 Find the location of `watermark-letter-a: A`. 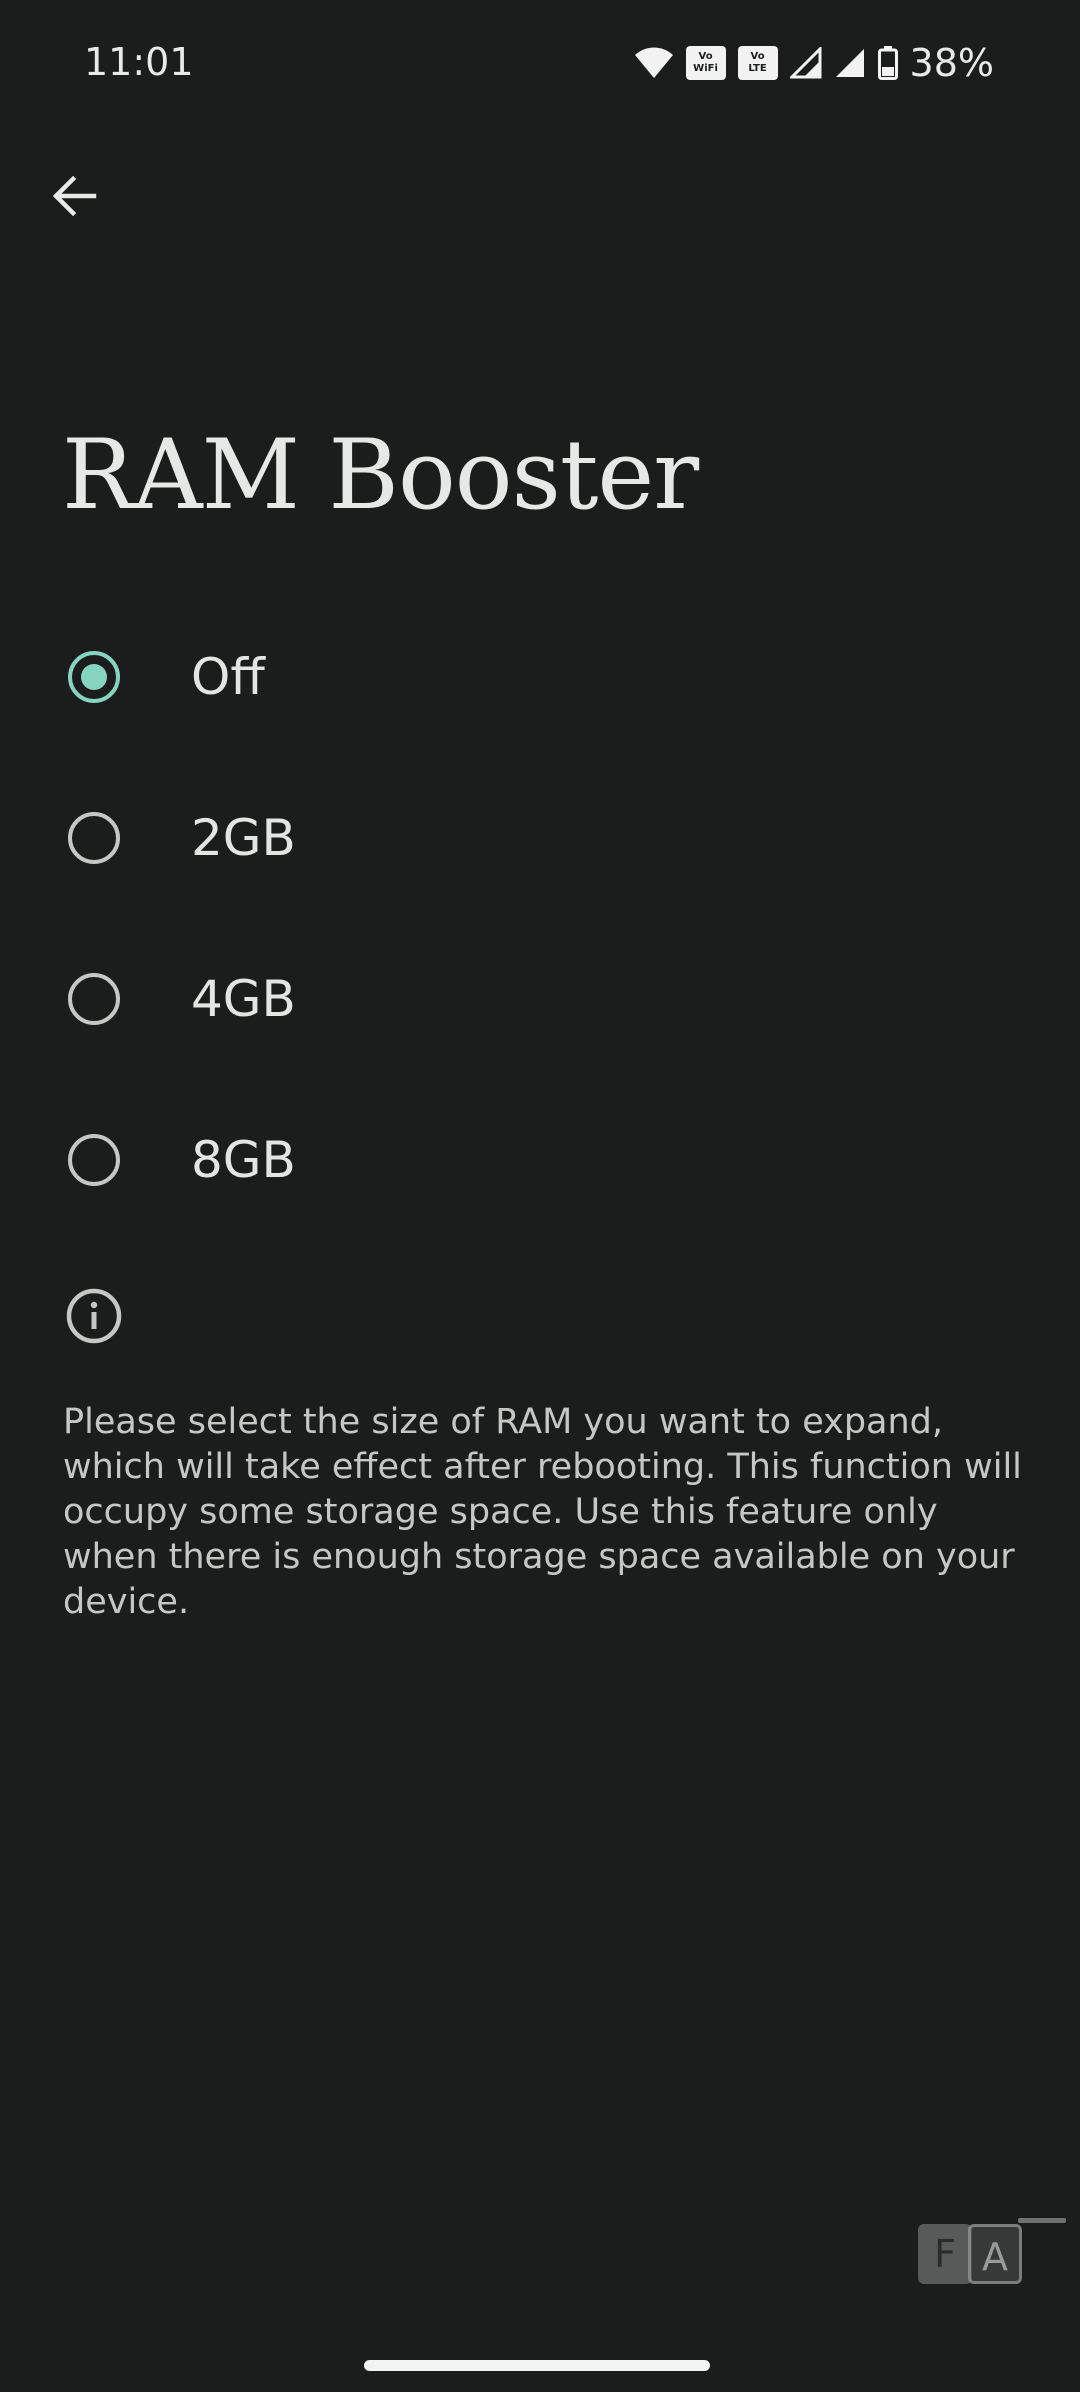

watermark-letter-a: A is located at coordinates (995, 2254).